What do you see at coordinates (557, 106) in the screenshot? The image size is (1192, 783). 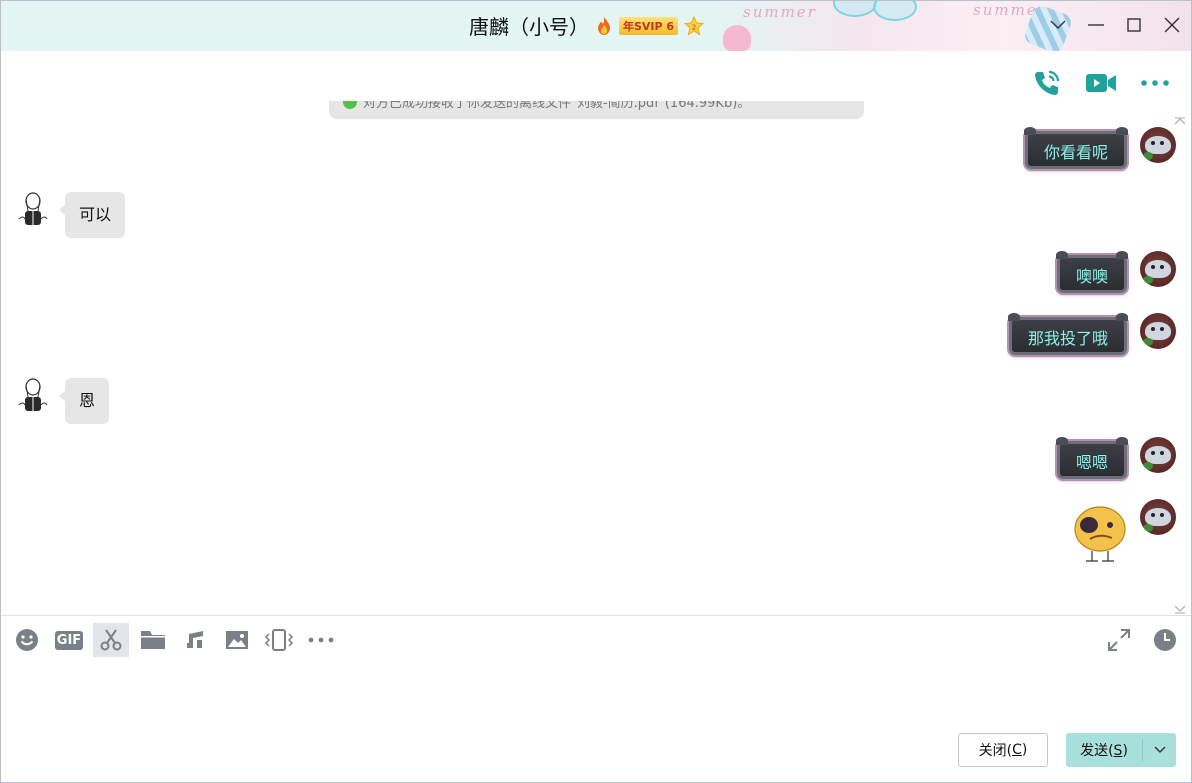 I see `system-notice-text: 对方已成功接收了你发送的离线文件"刘毅-简历.pdf"(164.99Kb)。` at bounding box center [557, 106].